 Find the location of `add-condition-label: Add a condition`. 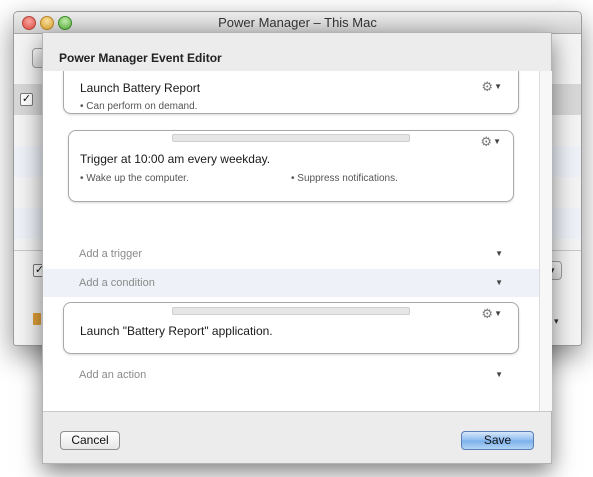

add-condition-label: Add a condition is located at coordinates (117, 283).